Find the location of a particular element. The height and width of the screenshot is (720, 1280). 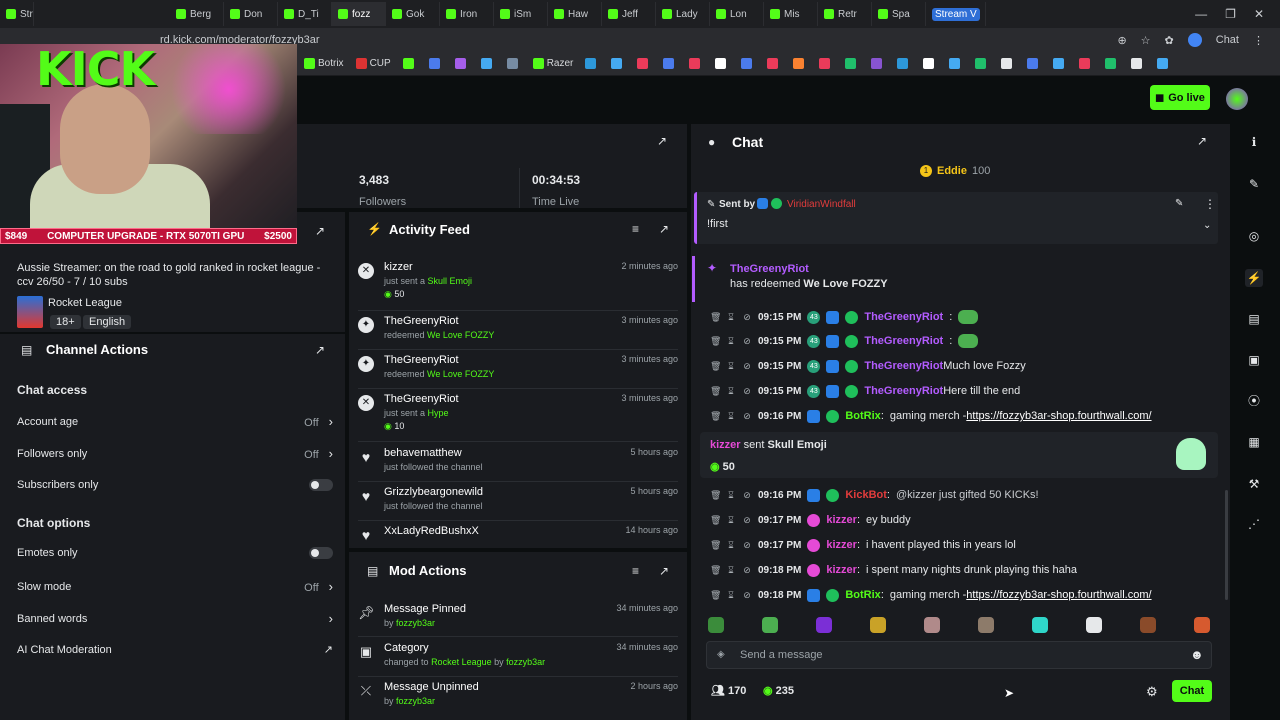

bookmark: Botrix is located at coordinates (324, 63).